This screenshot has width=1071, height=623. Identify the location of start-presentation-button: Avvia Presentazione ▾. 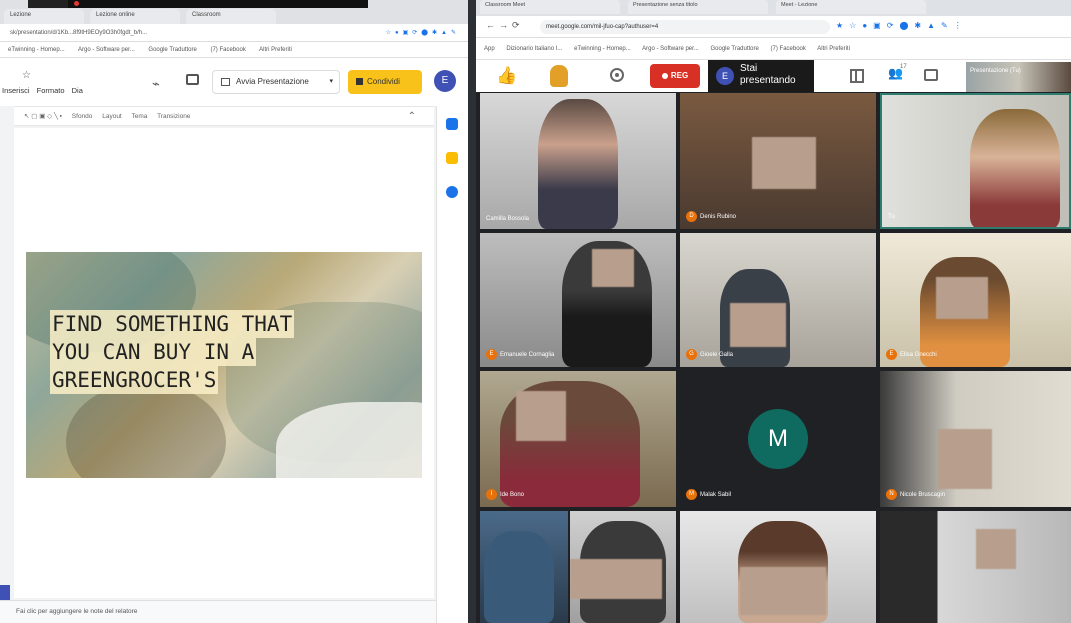
(276, 82).